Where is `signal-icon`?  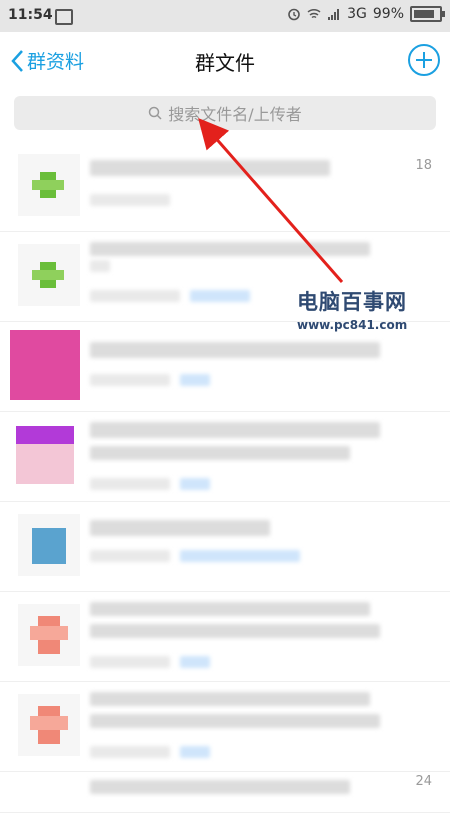
signal-icon is located at coordinates (334, 14).